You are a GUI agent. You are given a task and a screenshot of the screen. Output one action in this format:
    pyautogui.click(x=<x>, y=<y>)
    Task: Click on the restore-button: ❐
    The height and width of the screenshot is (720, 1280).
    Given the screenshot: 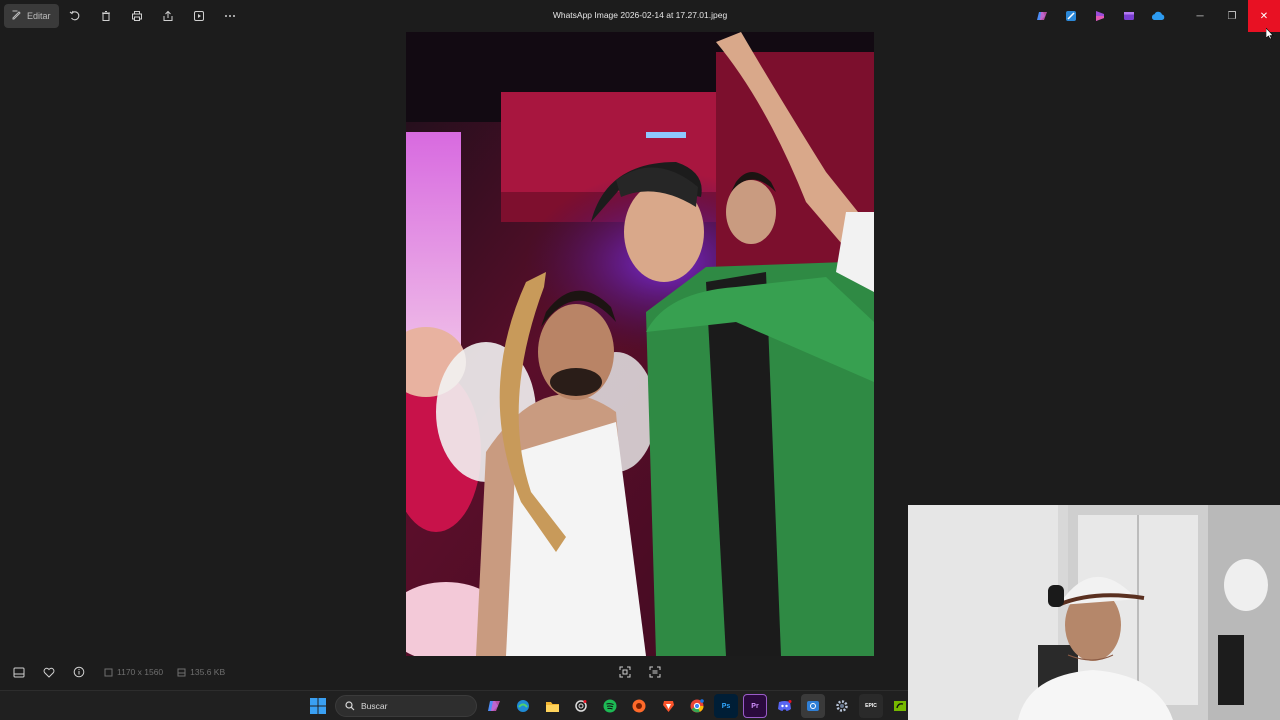 What is the action you would take?
    pyautogui.click(x=1232, y=16)
    